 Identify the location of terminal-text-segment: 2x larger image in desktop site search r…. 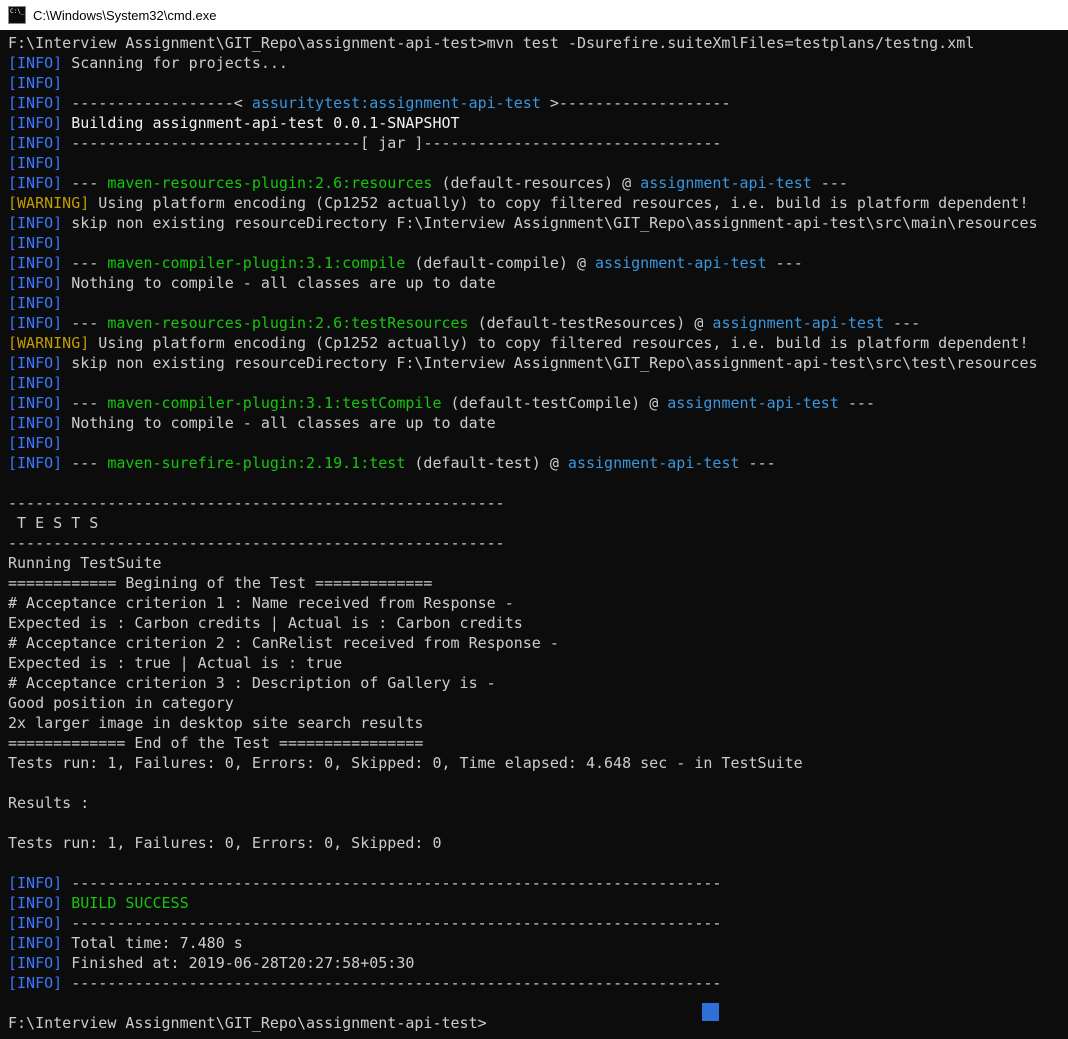
(216, 723).